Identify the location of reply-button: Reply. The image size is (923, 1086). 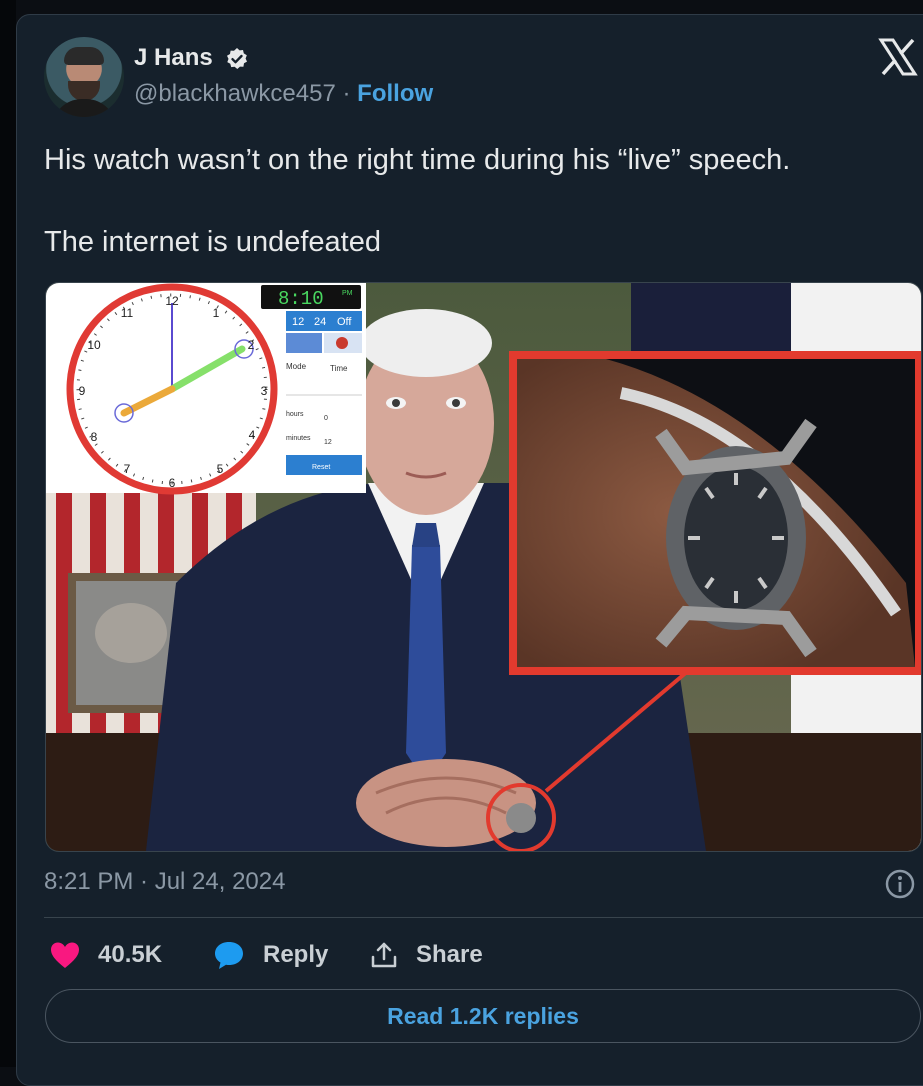
(270, 955).